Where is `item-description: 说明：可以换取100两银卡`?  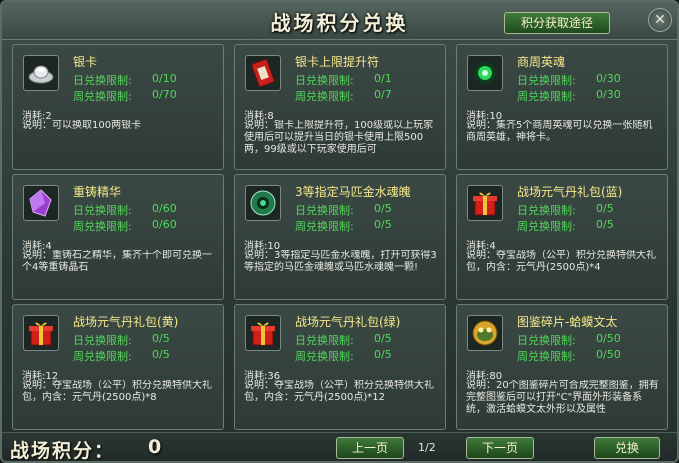 item-description: 说明：可以换取100两银卡 is located at coordinates (82, 125).